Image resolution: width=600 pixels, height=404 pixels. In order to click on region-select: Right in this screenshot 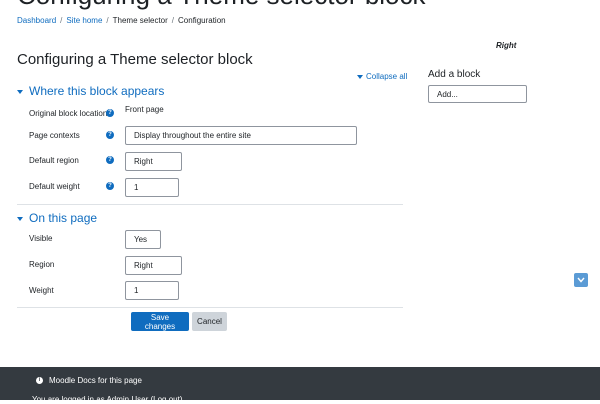, I will do `click(153, 265)`.